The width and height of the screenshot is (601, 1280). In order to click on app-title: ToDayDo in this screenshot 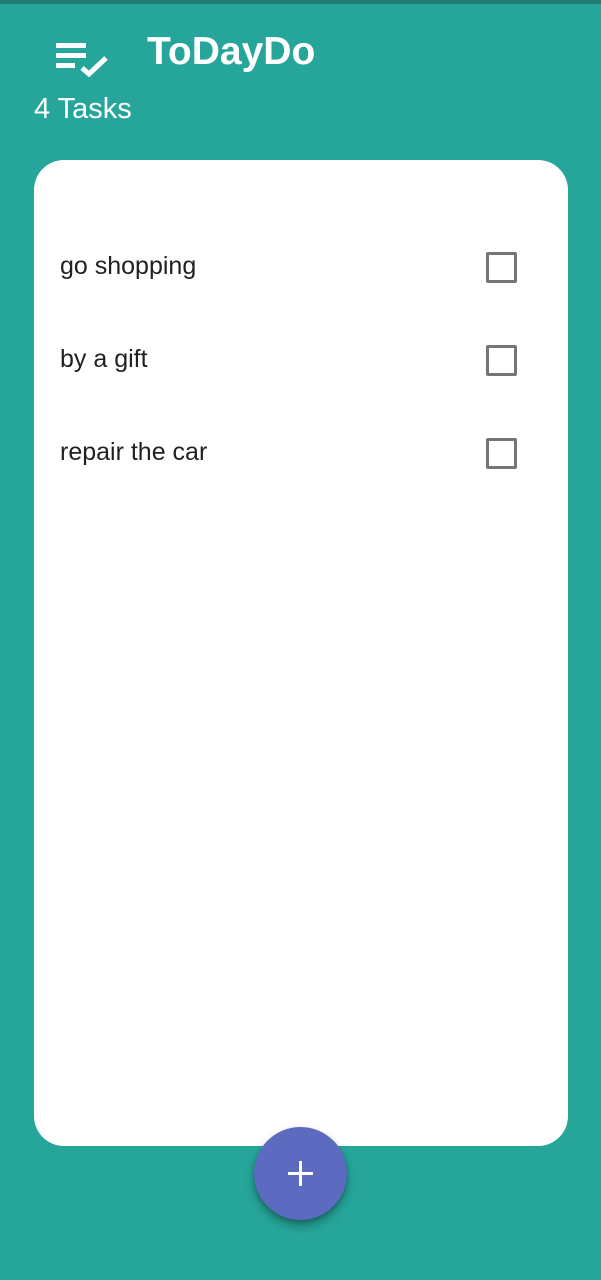, I will do `click(231, 51)`.